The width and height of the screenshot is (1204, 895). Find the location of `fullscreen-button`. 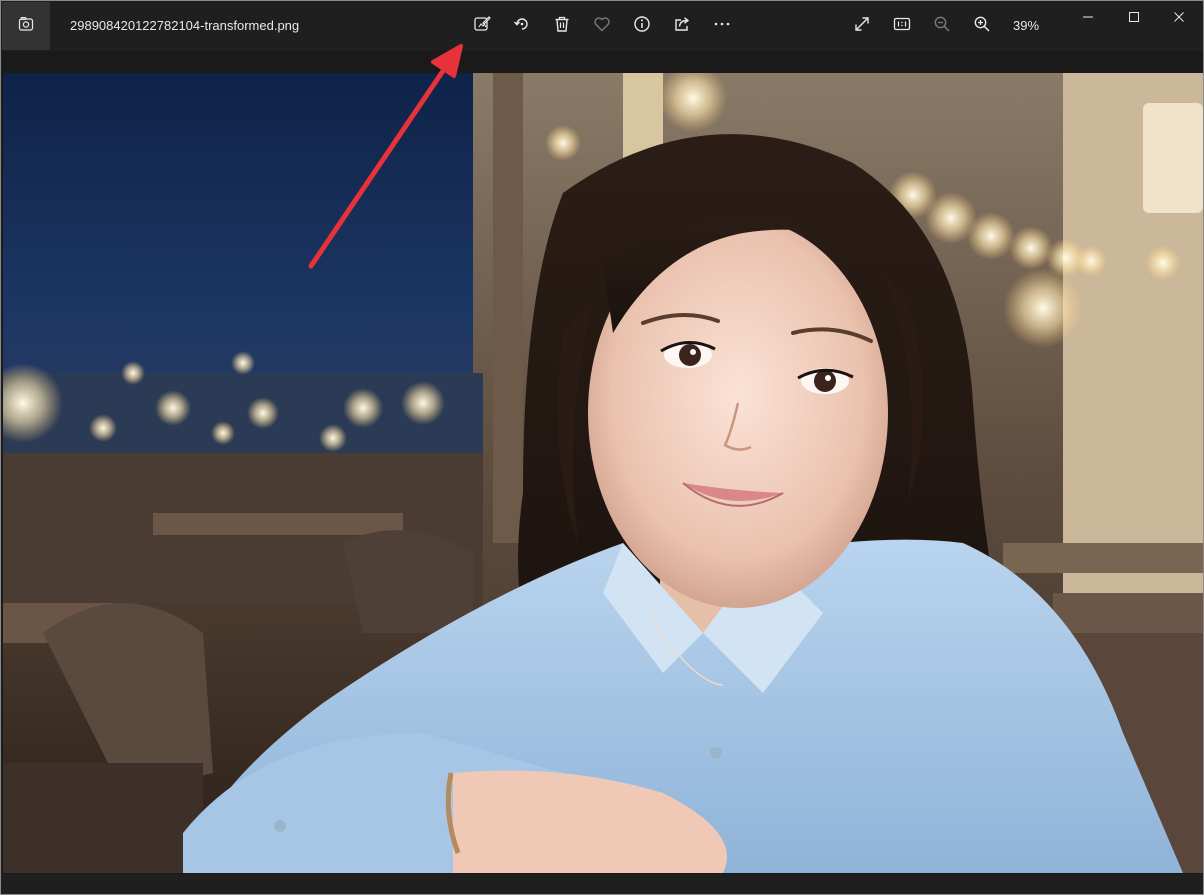

fullscreen-button is located at coordinates (862, 26).